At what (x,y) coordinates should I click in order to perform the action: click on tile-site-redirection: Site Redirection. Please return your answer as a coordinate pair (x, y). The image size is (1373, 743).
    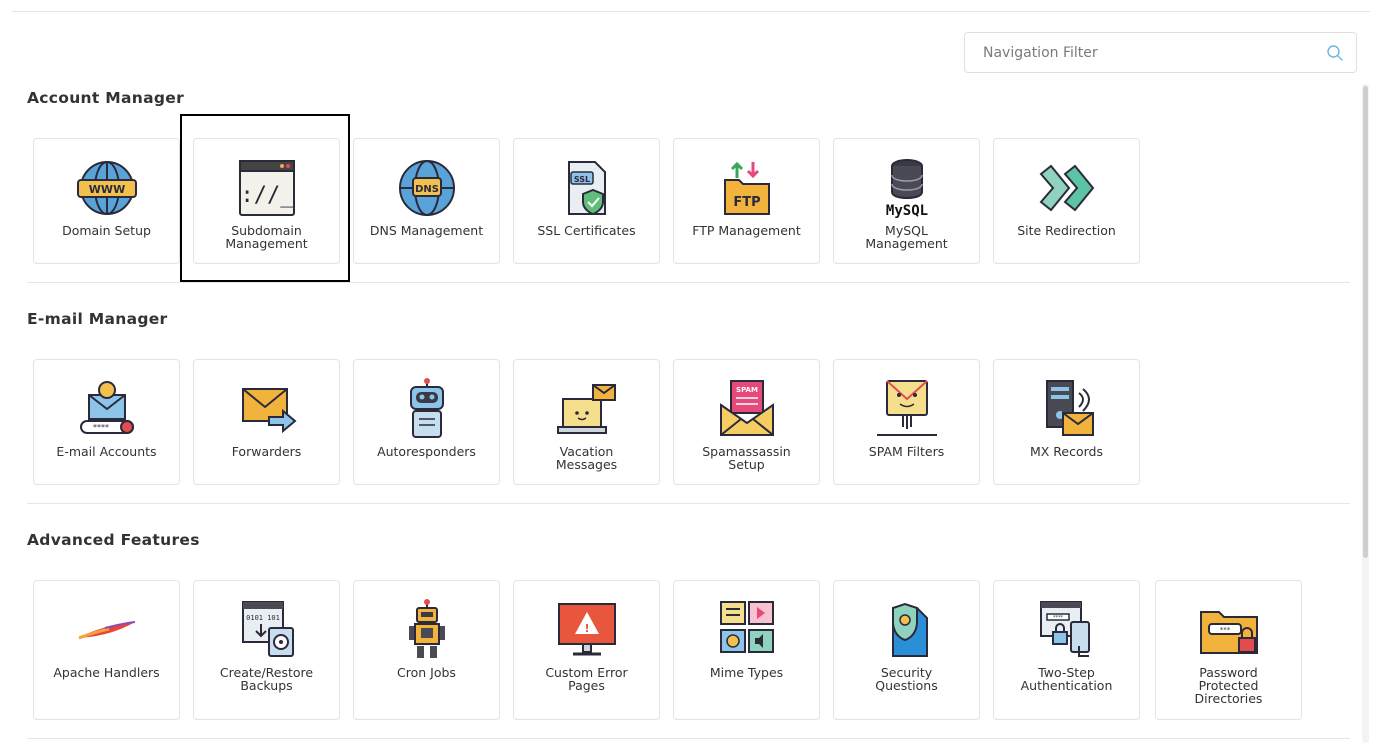
    Looking at the image, I should click on (1066, 201).